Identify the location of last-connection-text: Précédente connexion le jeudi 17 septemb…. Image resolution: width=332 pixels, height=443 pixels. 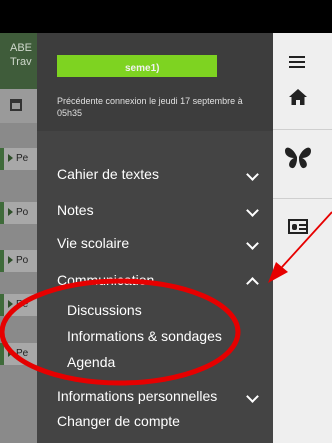
(150, 107).